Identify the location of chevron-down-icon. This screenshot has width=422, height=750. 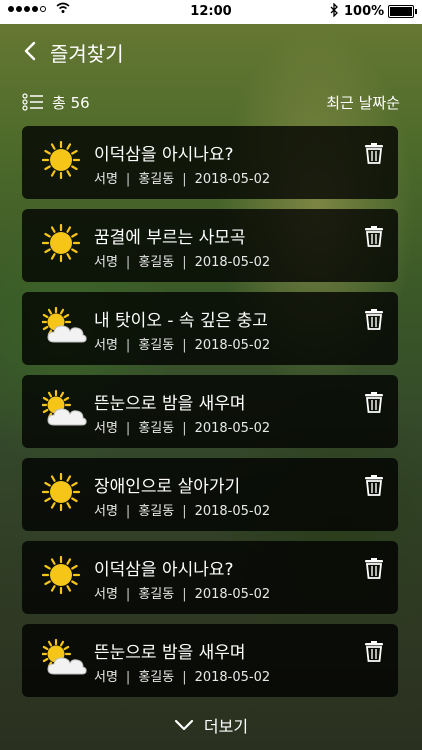
(184, 725).